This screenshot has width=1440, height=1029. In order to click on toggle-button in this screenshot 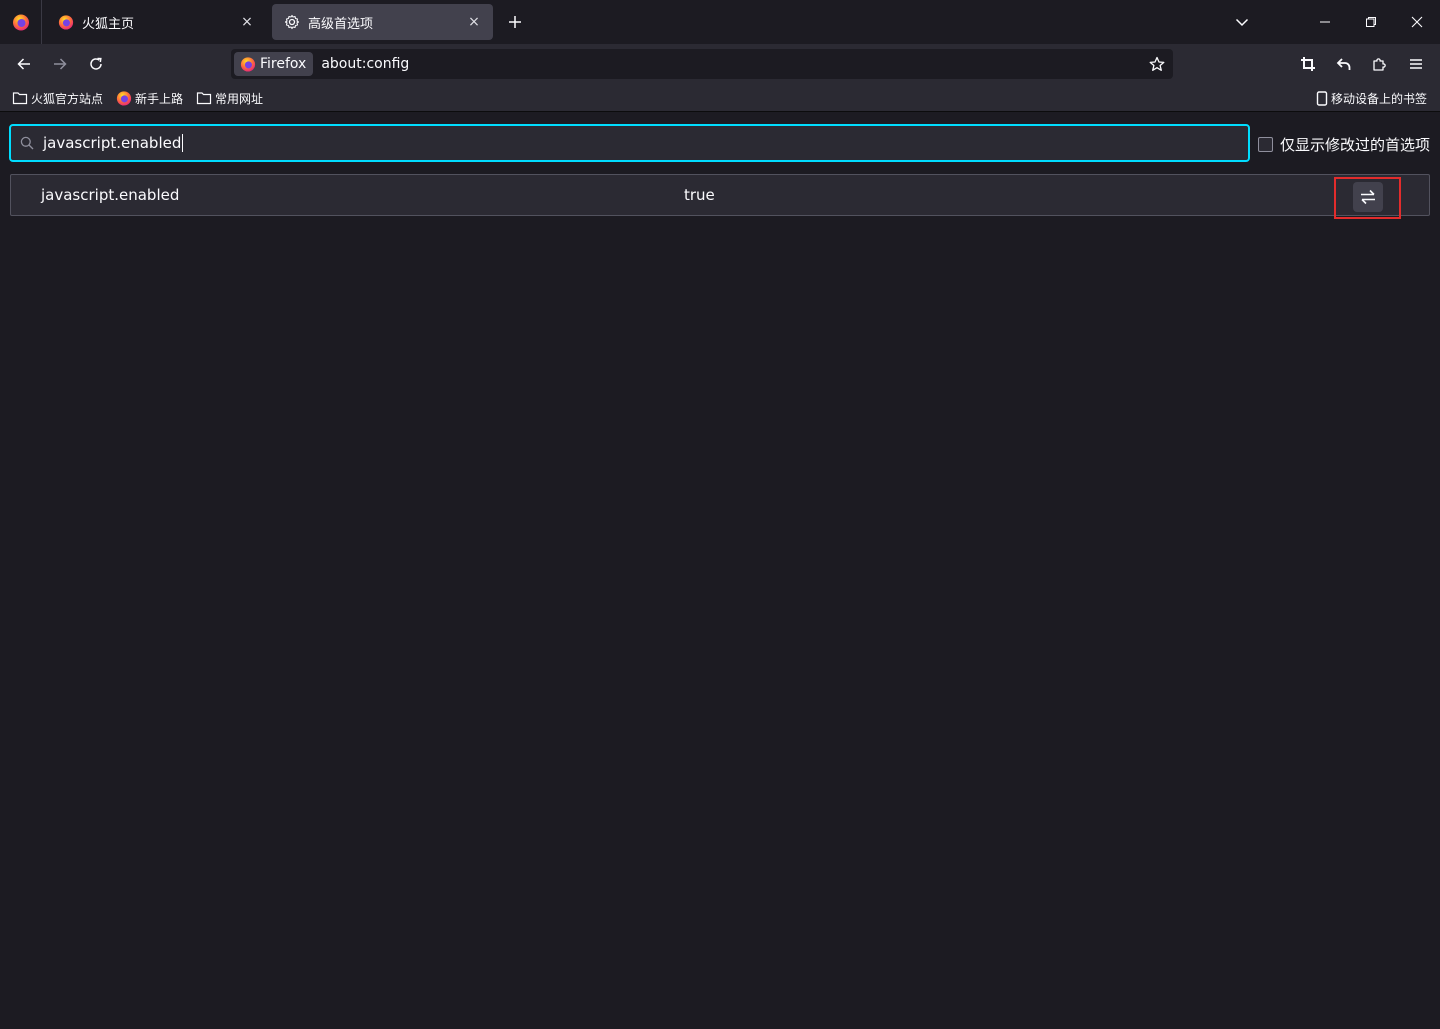, I will do `click(1368, 197)`.